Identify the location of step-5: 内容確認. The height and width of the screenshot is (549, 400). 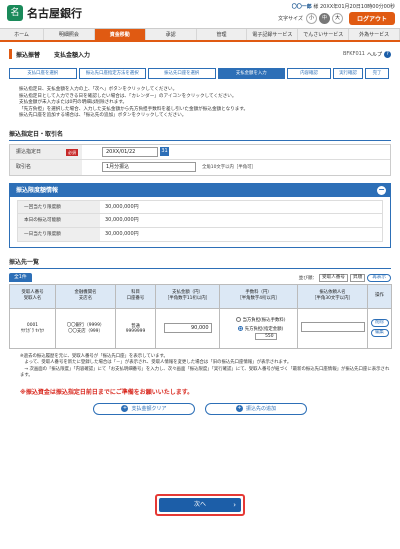
(309, 73).